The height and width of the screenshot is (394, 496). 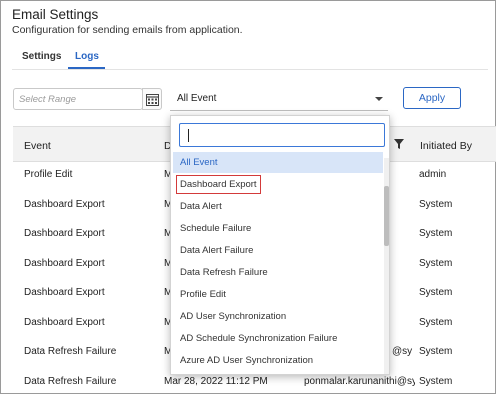 I want to click on dropdown-option-ad-user-sync: AD User Synchronization, so click(x=278, y=316).